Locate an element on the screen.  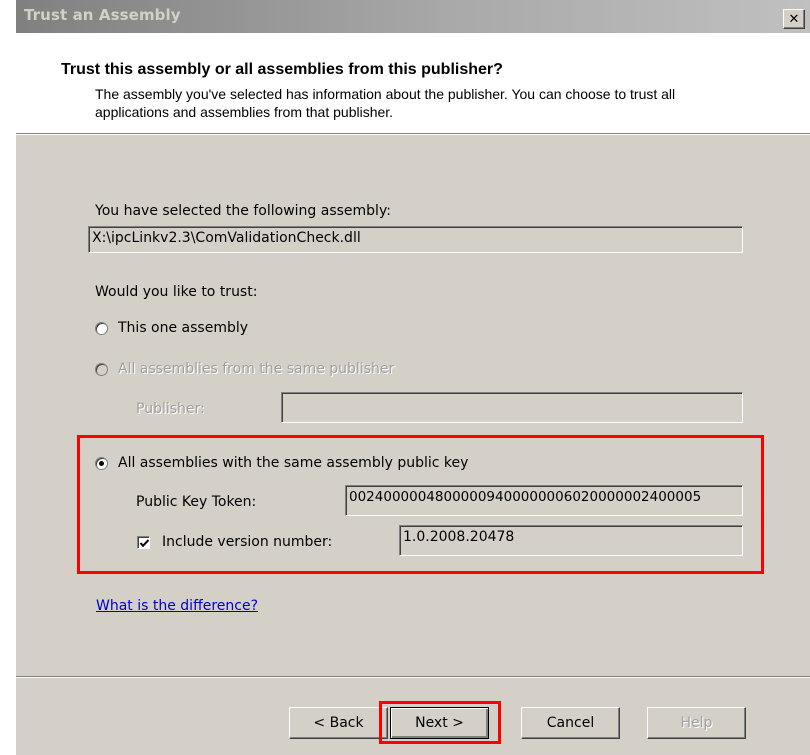
footer-separator is located at coordinates (413, 677).